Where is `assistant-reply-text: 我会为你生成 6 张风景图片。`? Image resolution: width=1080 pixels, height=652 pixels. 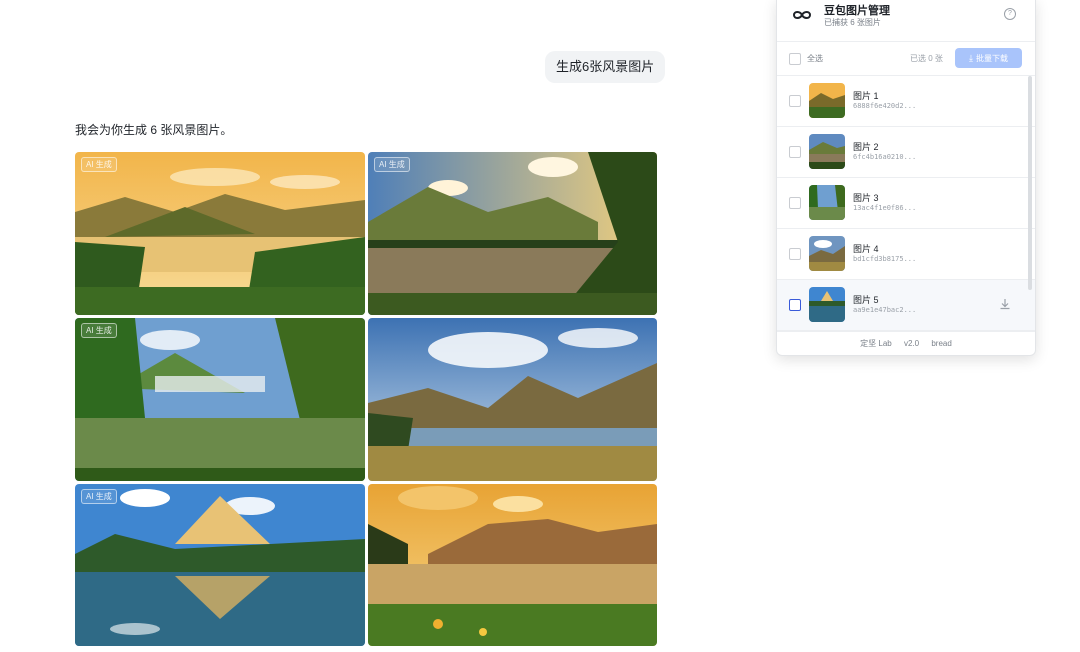
assistant-reply-text: 我会为你生成 6 张风景图片。 is located at coordinates (154, 130).